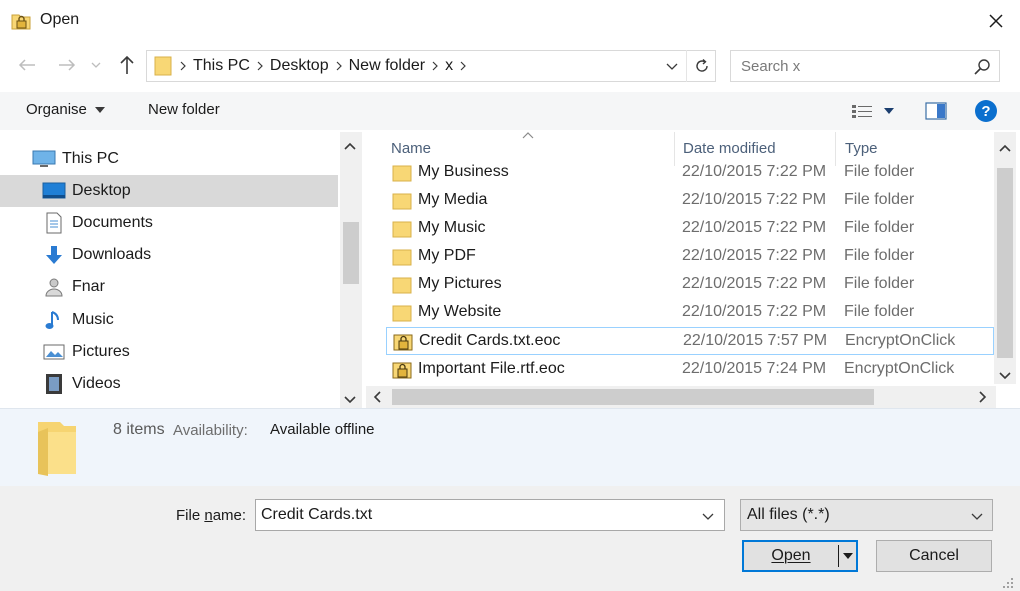  I want to click on chevron-right-icon, so click(983, 397).